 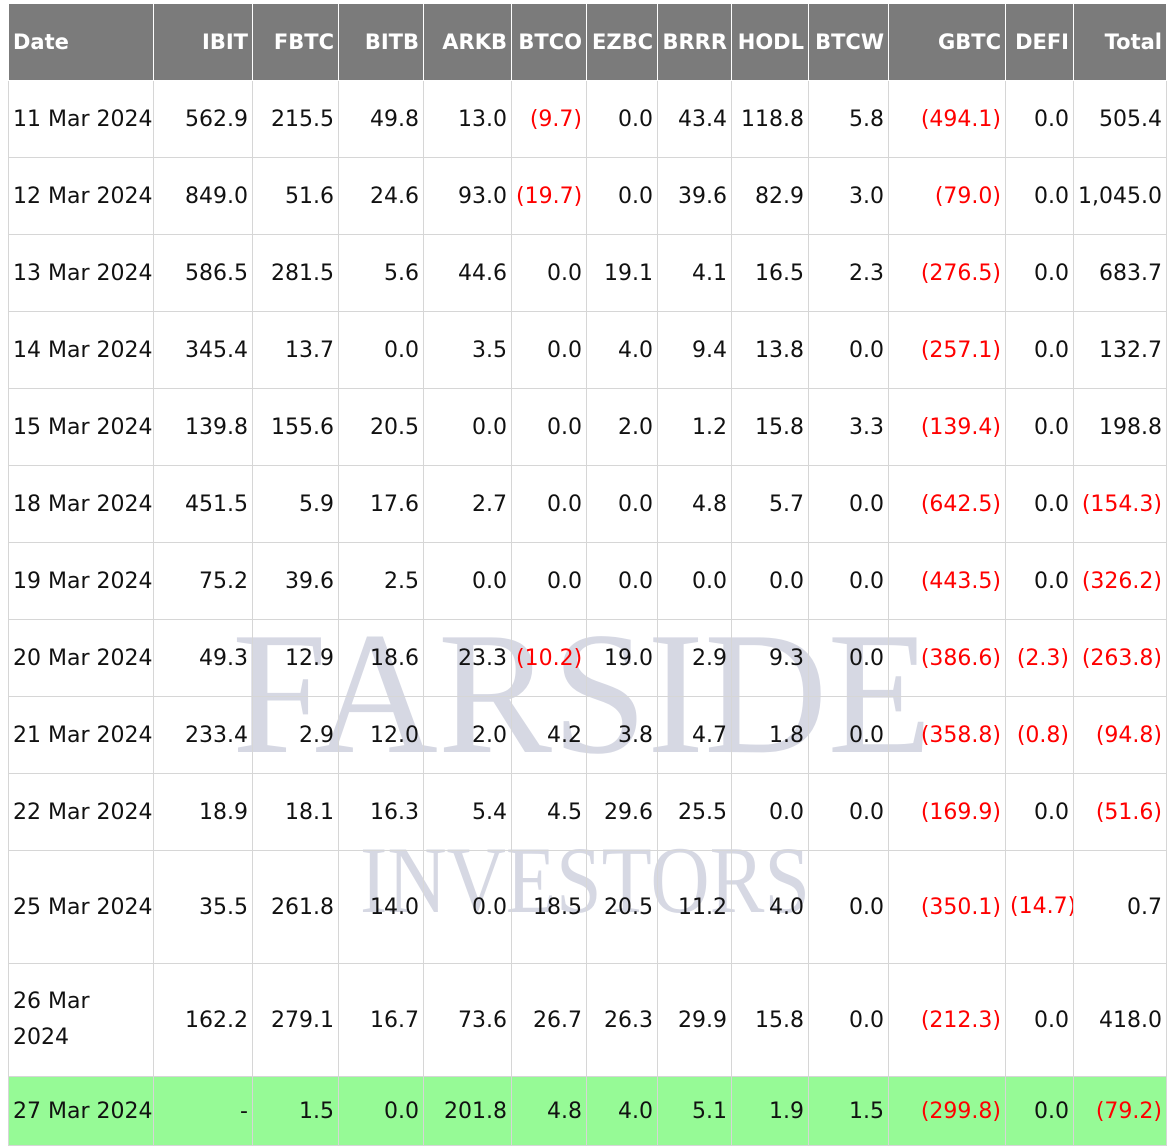 I want to click on value-cell-btco: 4.5, so click(x=549, y=812).